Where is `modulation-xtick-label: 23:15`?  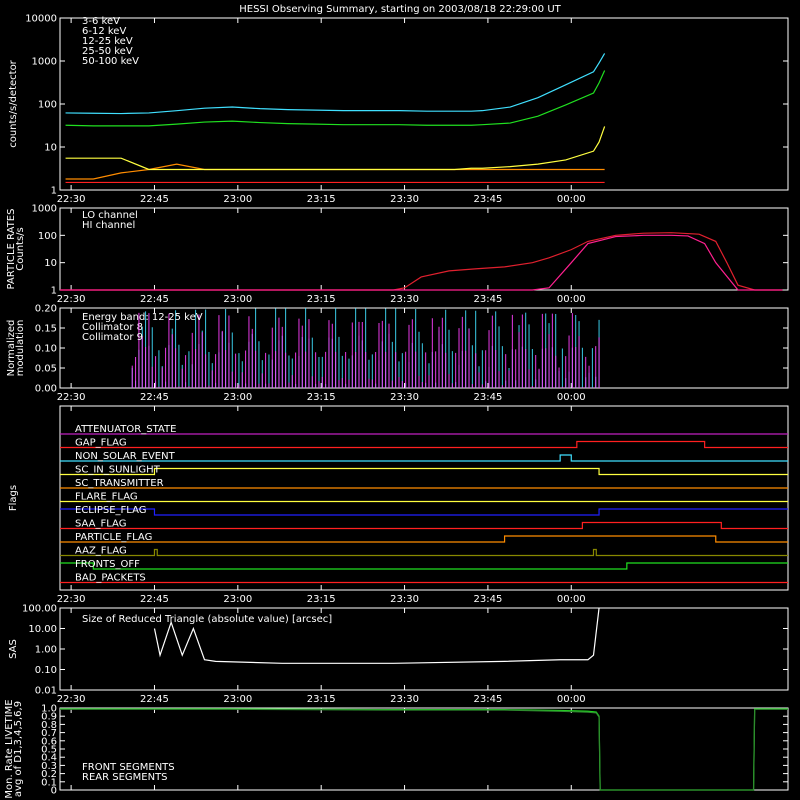
modulation-xtick-label: 23:15 is located at coordinates (321, 397).